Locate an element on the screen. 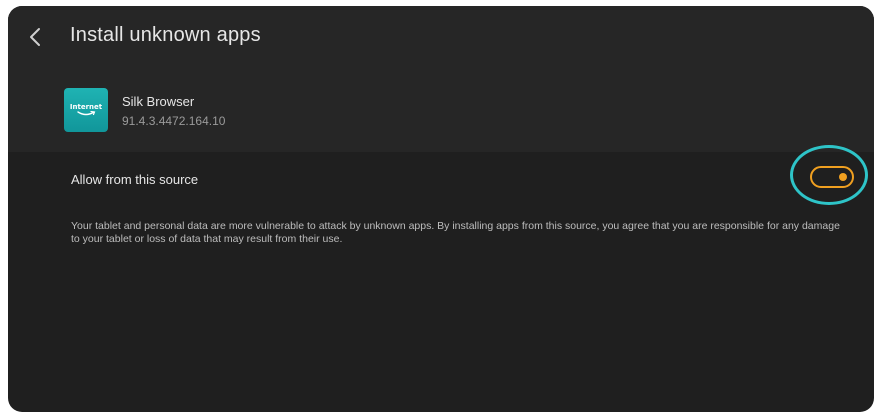  app-version: 91.4.3.4472.164.10 is located at coordinates (174, 121).